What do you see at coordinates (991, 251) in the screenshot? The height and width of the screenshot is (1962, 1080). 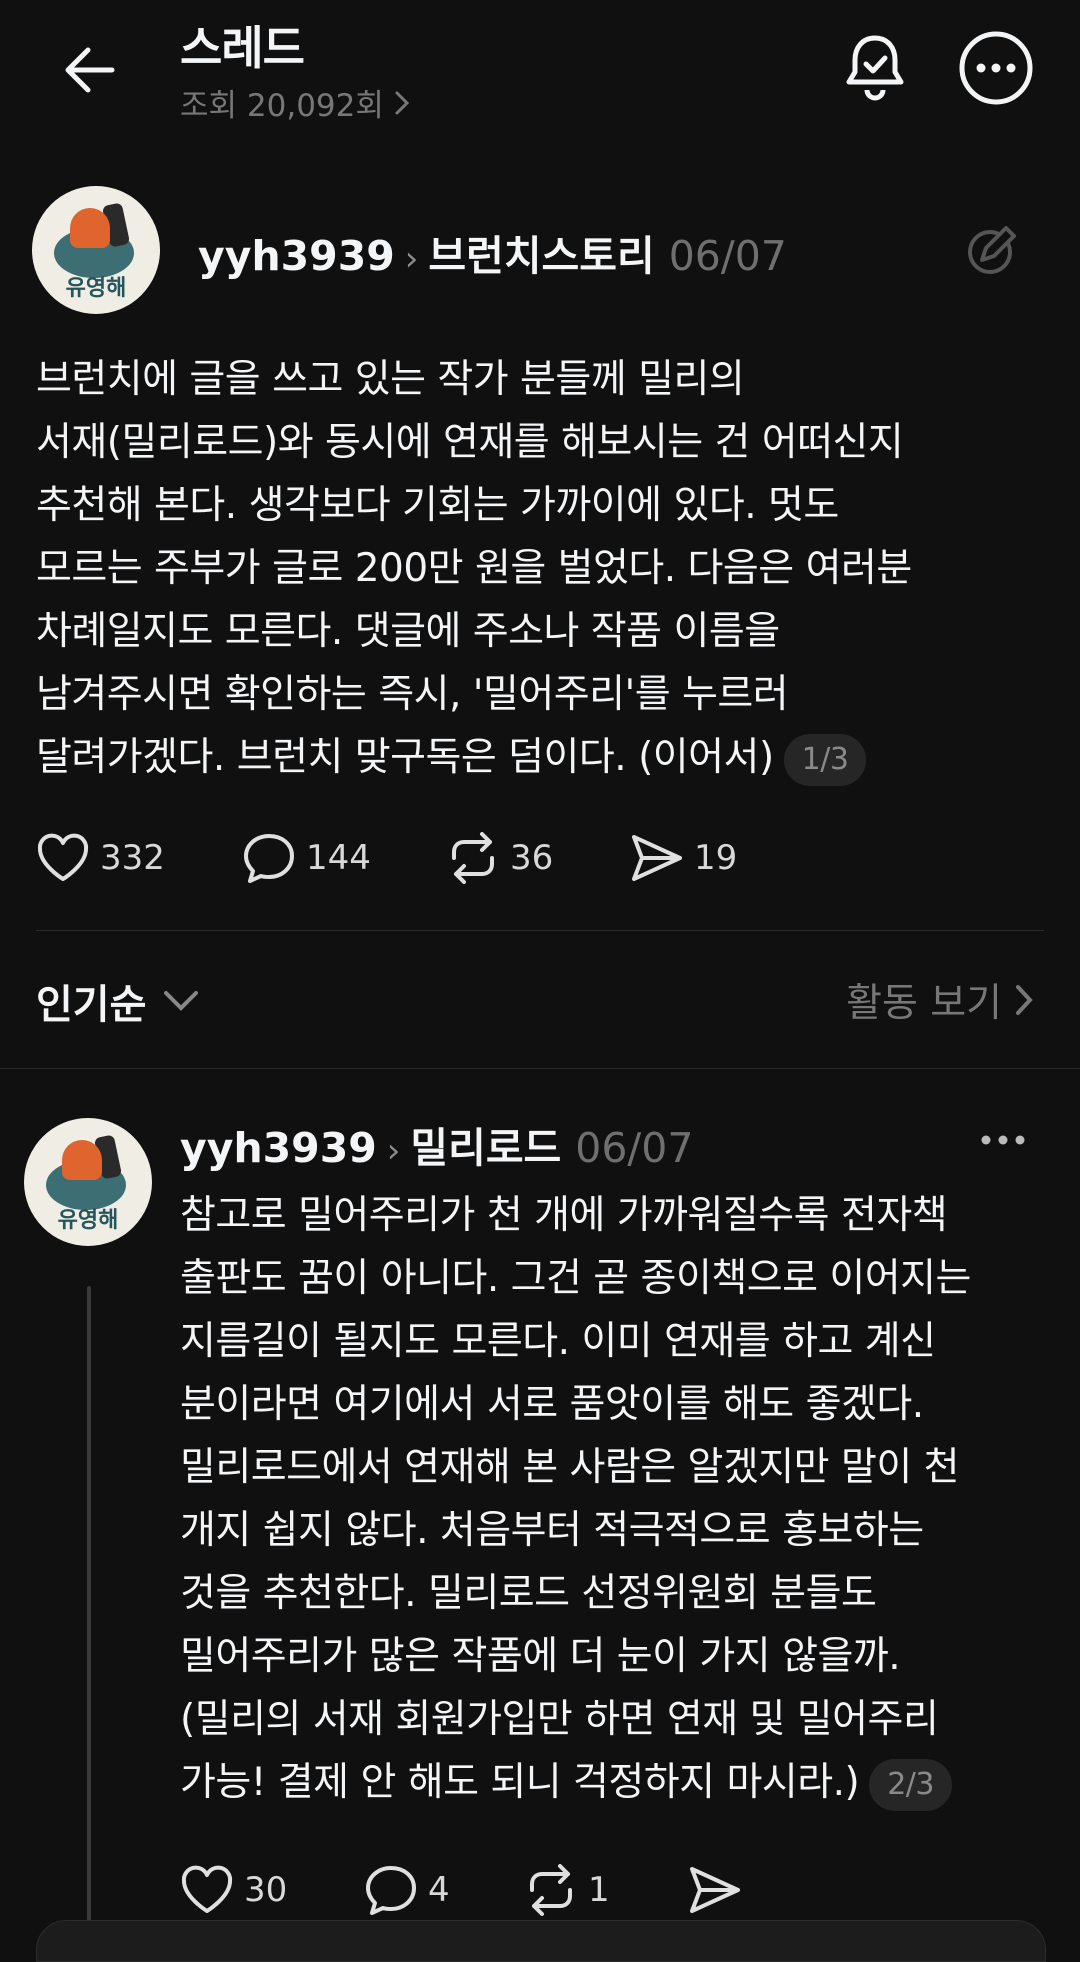 I see `edit-pencil-icon` at bounding box center [991, 251].